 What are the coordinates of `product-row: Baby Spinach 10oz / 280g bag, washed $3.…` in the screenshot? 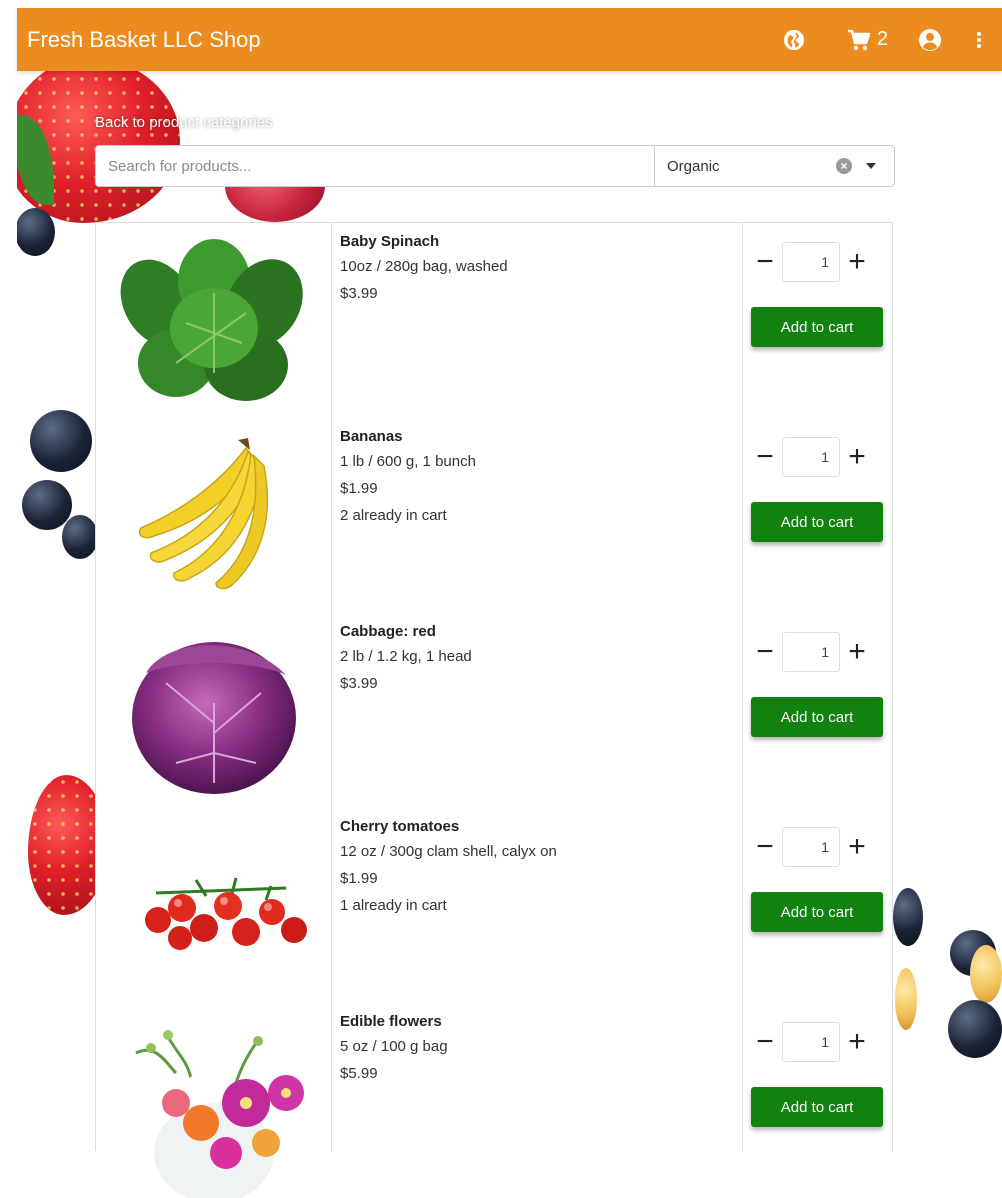 It's located at (495, 320).